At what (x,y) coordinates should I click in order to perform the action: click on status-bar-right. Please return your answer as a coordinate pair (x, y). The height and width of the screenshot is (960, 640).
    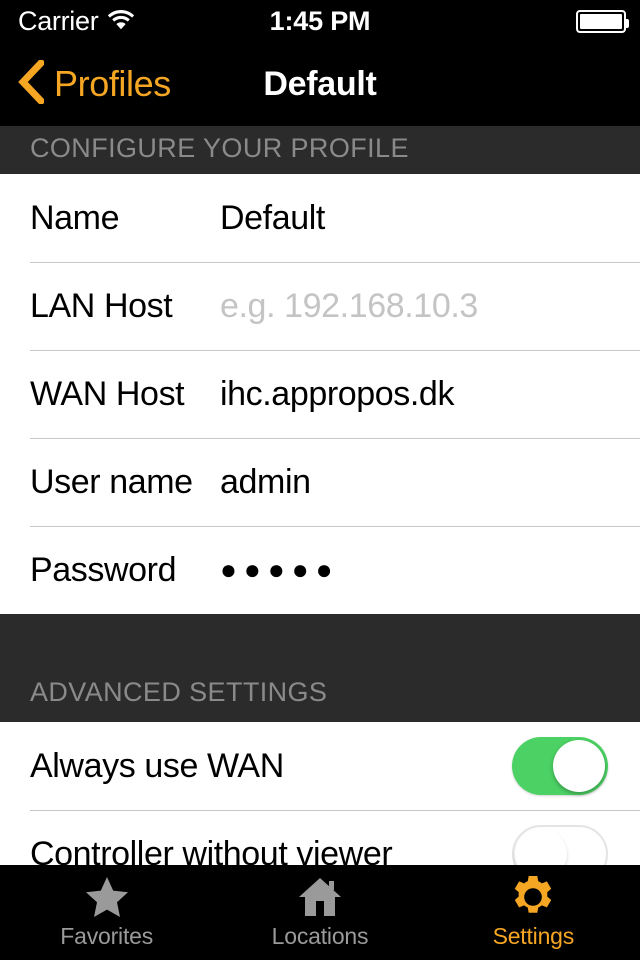
    Looking at the image, I should click on (602, 21).